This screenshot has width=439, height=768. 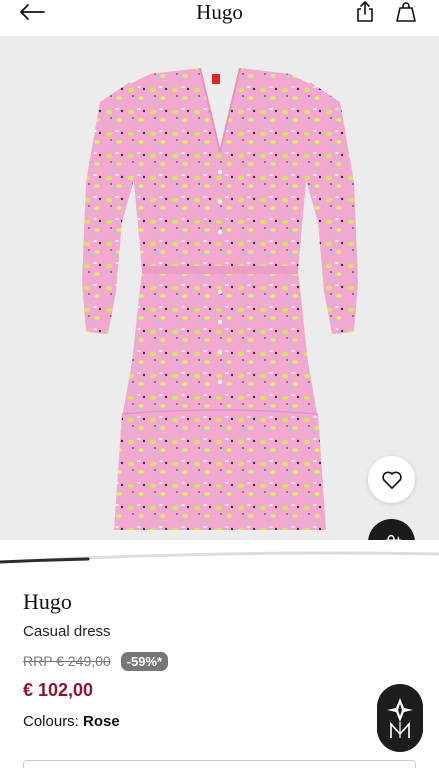 What do you see at coordinates (67, 661) in the screenshot?
I see `rrp-price: RRP € 249,00` at bounding box center [67, 661].